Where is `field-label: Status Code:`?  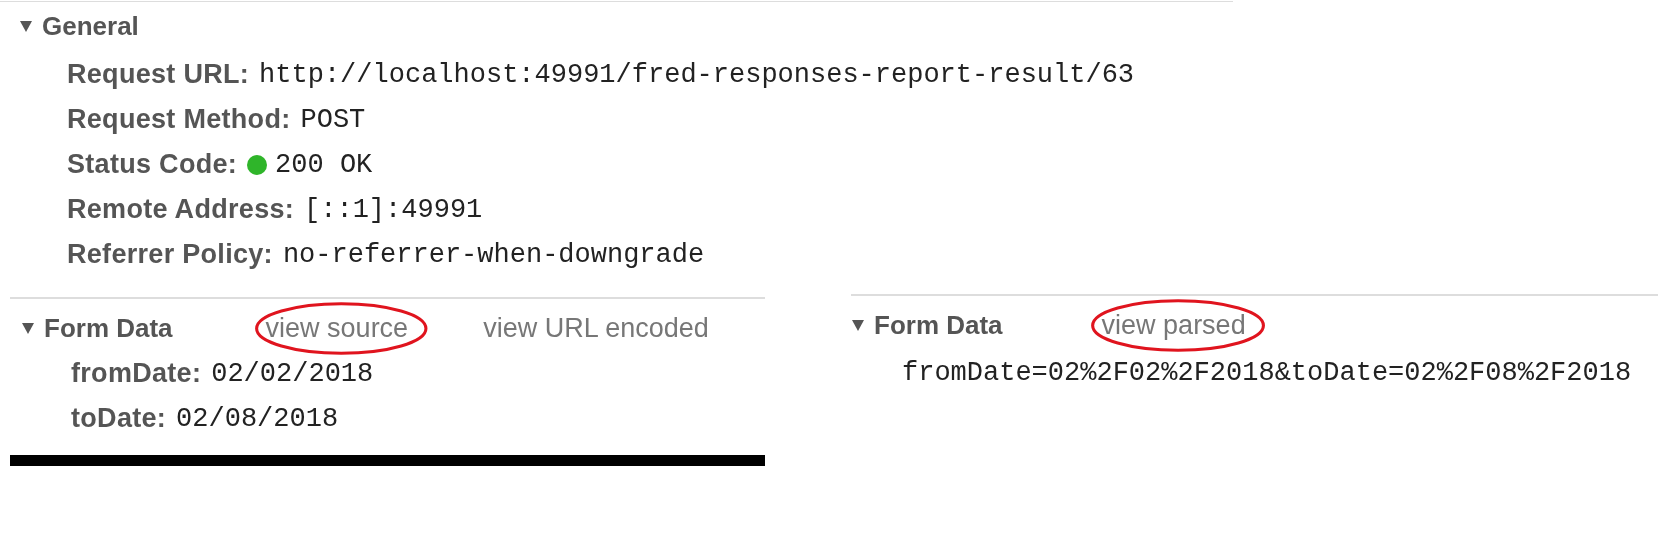
field-label: Status Code: is located at coordinates (152, 164).